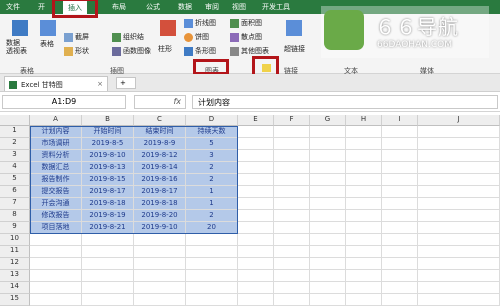  What do you see at coordinates (160, 120) in the screenshot?
I see `col-header-c: C` at bounding box center [160, 120].